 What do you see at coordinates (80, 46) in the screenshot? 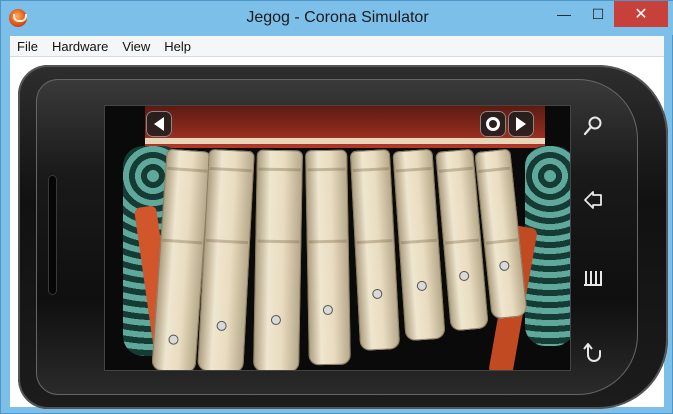
I see `menu-hardware: Hardware` at bounding box center [80, 46].